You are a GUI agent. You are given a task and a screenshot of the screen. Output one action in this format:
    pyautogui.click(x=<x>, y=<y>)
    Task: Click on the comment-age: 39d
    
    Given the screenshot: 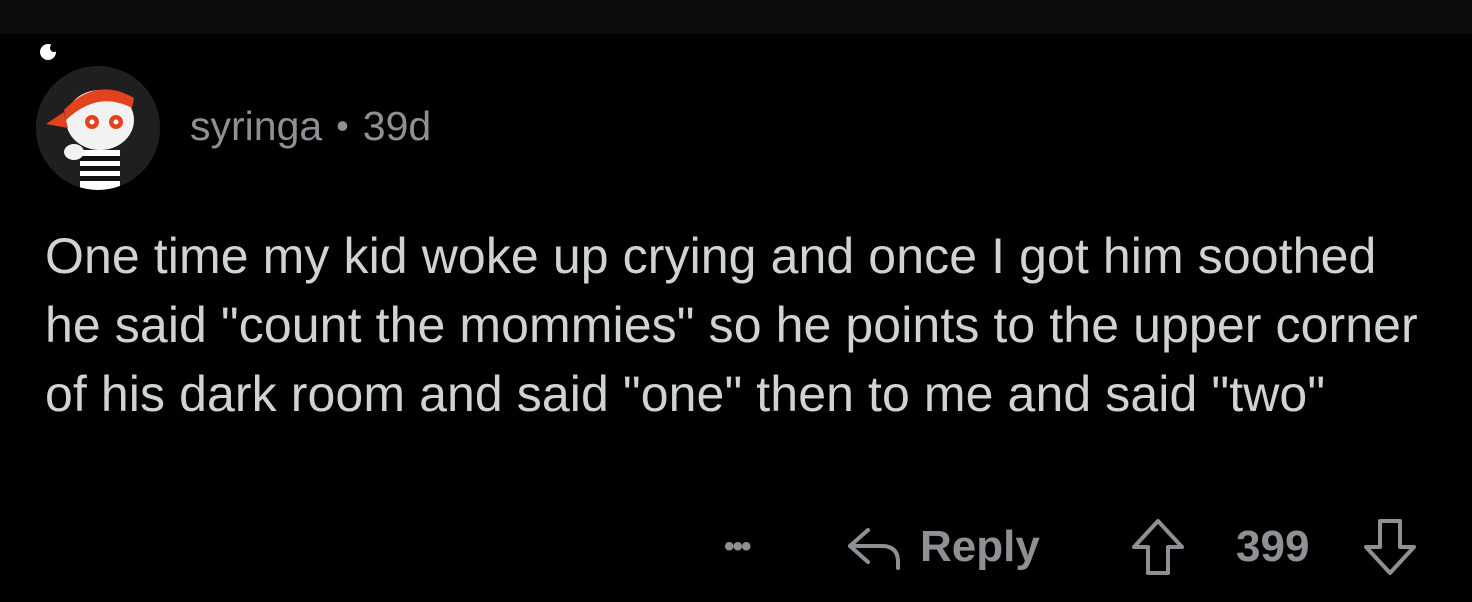 What is the action you would take?
    pyautogui.click(x=397, y=125)
    